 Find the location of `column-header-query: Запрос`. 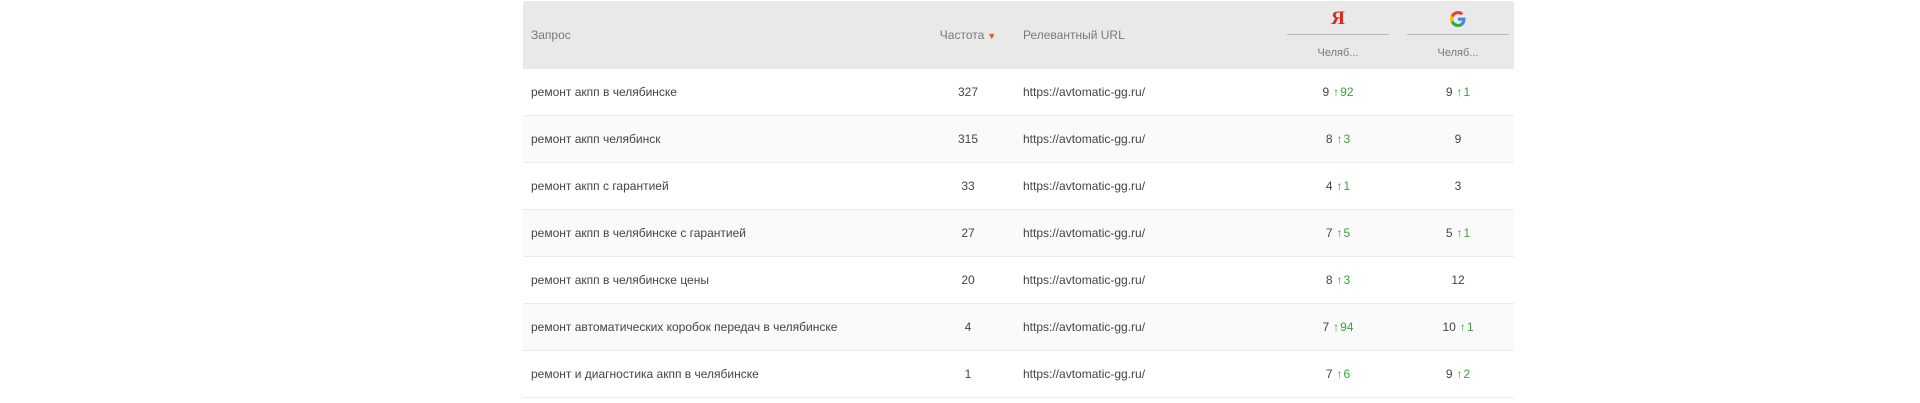

column-header-query: Запрос is located at coordinates (551, 35).